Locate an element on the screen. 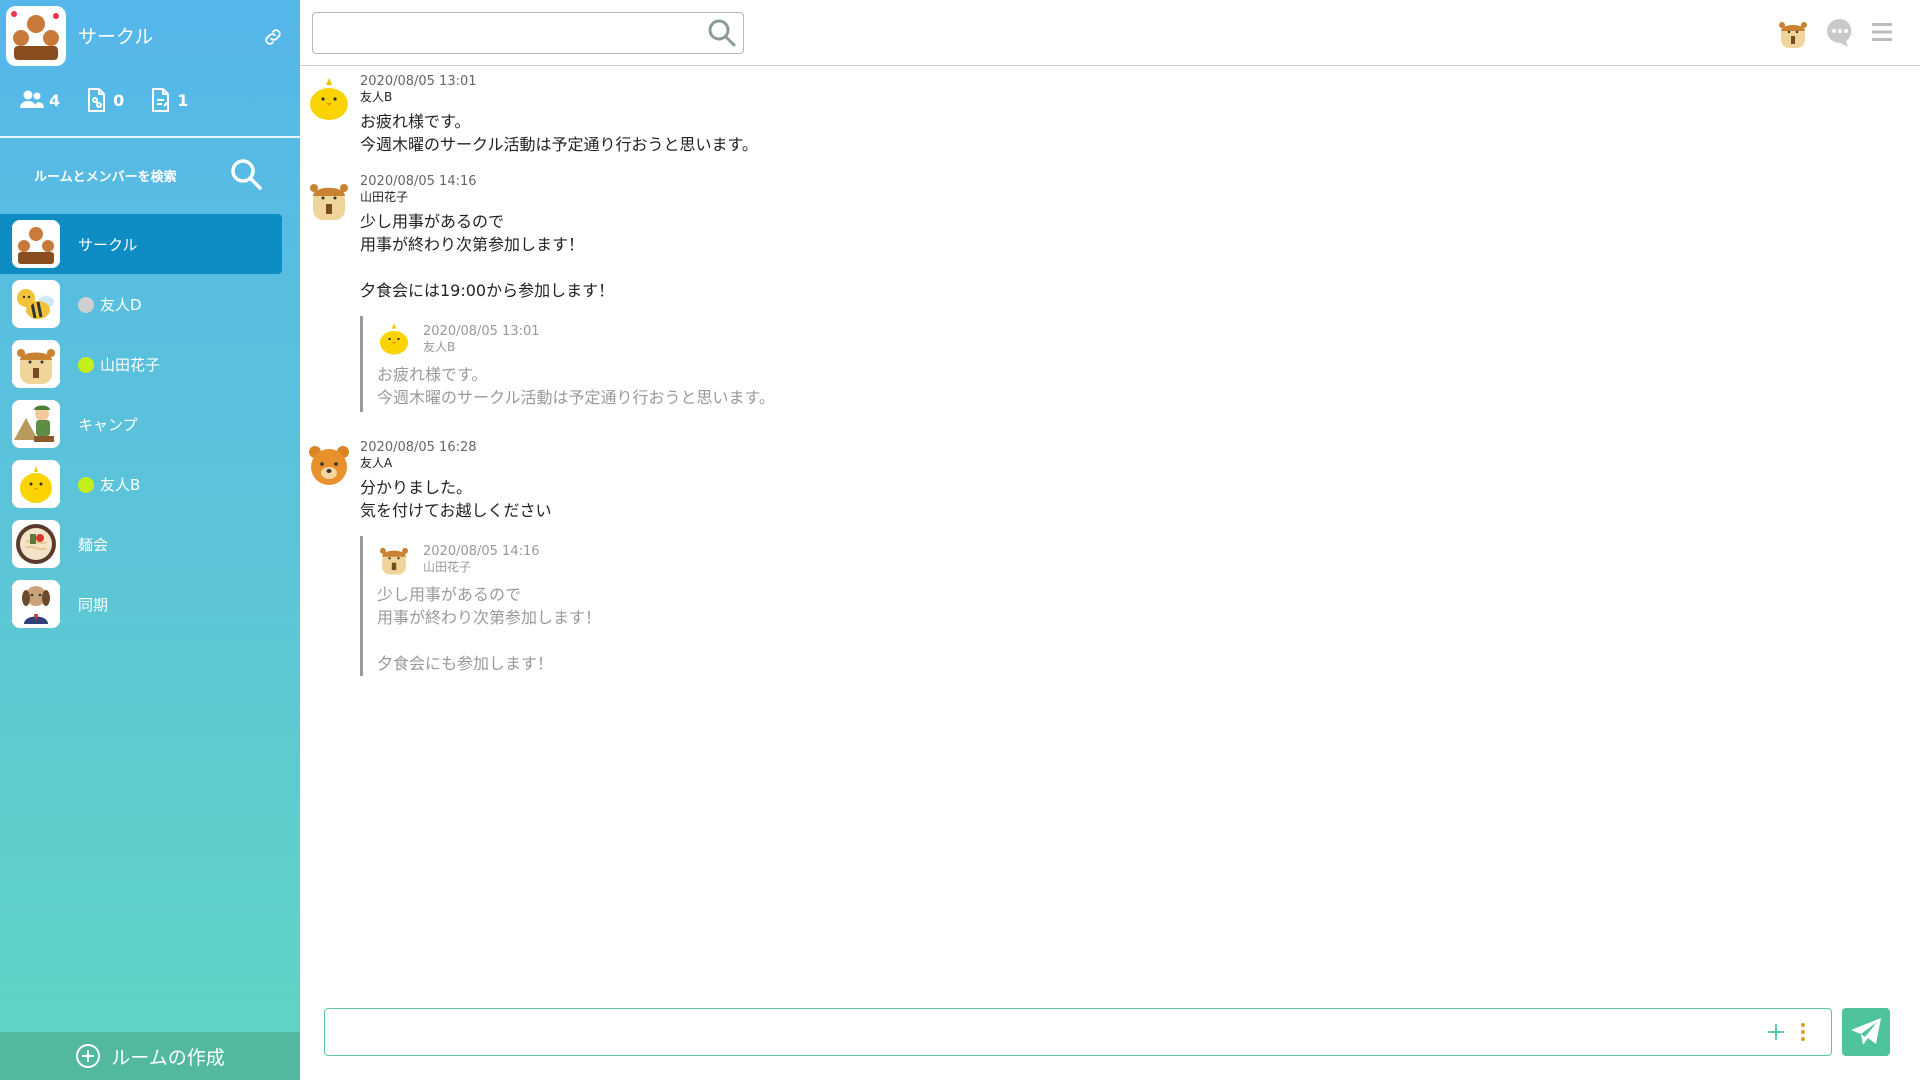 The image size is (1920, 1080). room-list: サークル 友人D 山田花子 キャンプ 友人B 麺会 同期 is located at coordinates (150, 424).